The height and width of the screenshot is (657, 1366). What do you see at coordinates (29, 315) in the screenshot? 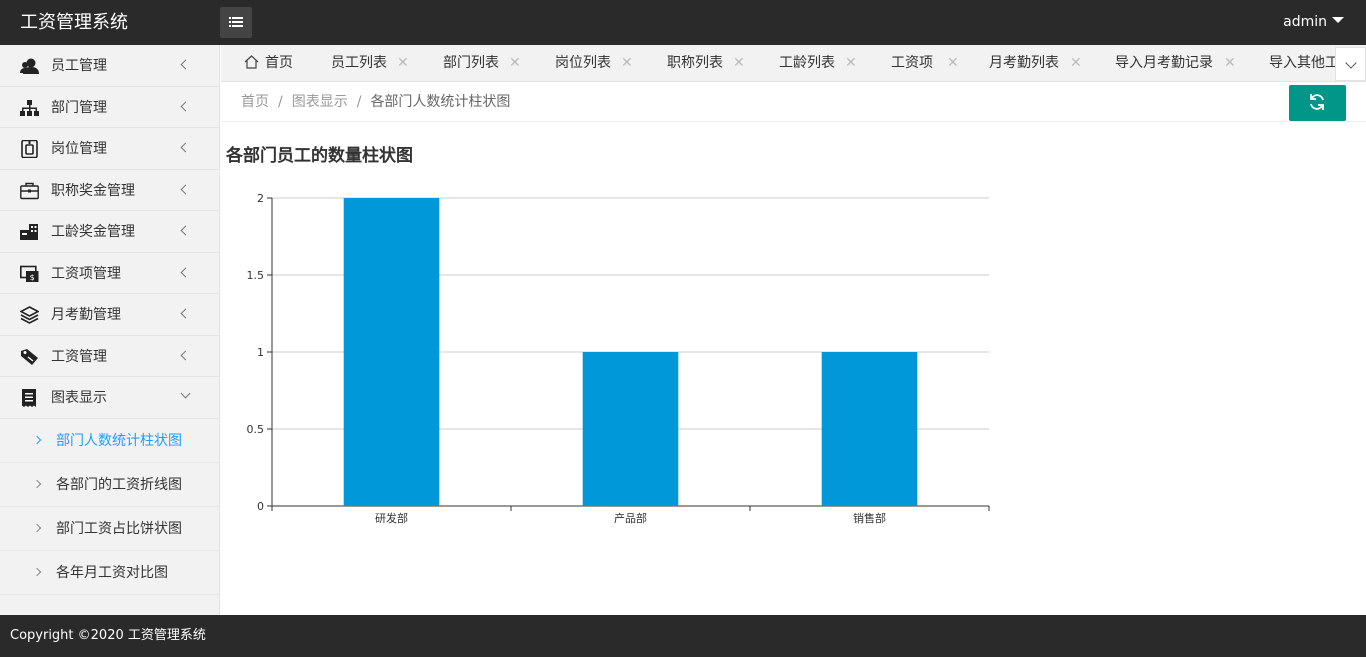
I see `layers-icon` at bounding box center [29, 315].